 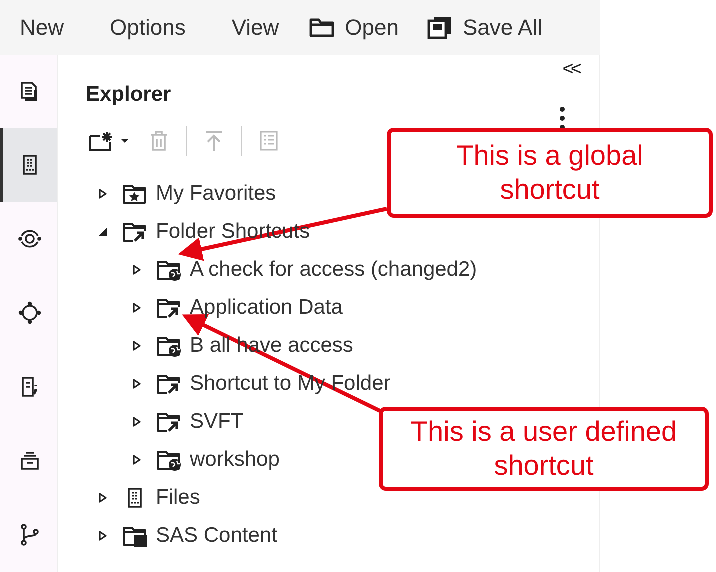 What do you see at coordinates (216, 194) in the screenshot?
I see `tree-item: My Favorites` at bounding box center [216, 194].